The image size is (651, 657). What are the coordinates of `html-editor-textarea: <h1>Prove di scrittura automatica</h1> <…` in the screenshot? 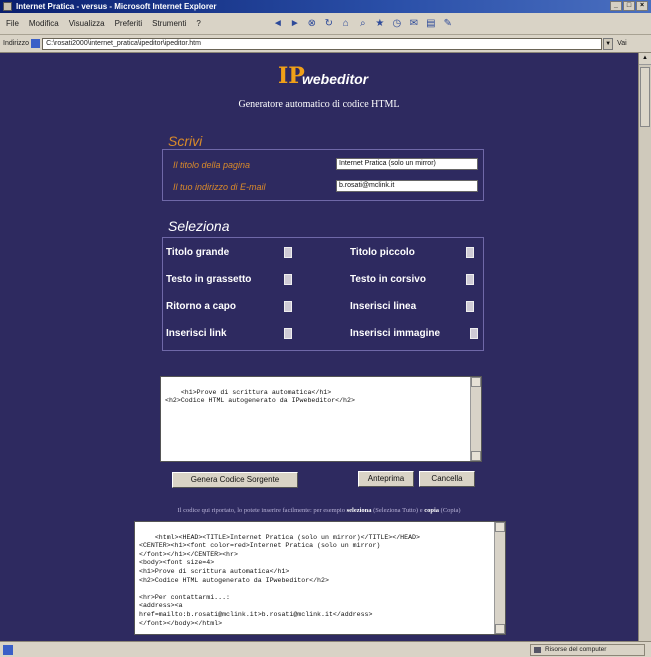 It's located at (321, 419).